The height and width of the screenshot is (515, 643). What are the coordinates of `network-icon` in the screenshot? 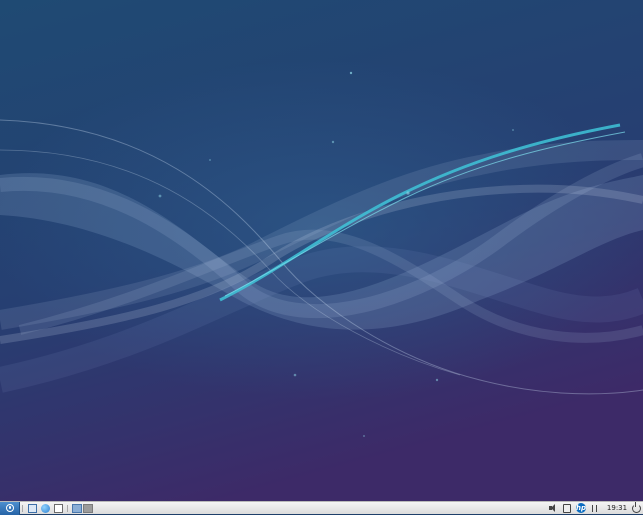 It's located at (595, 508).